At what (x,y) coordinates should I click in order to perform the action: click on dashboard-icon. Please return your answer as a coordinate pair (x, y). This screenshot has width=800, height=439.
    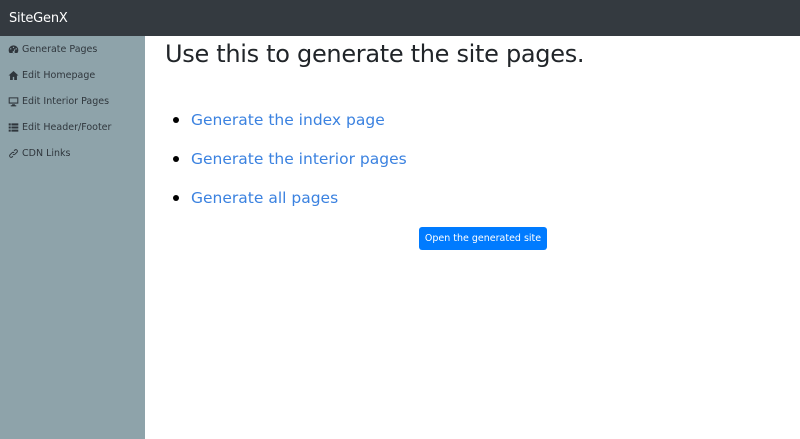
    Looking at the image, I should click on (13, 49).